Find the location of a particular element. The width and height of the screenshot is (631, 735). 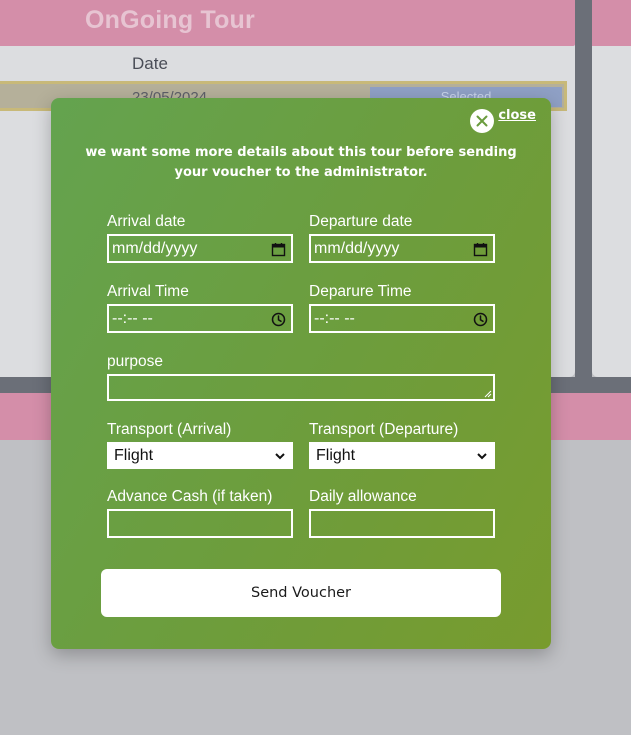

departure-time-label: Deparure Time is located at coordinates (360, 291).